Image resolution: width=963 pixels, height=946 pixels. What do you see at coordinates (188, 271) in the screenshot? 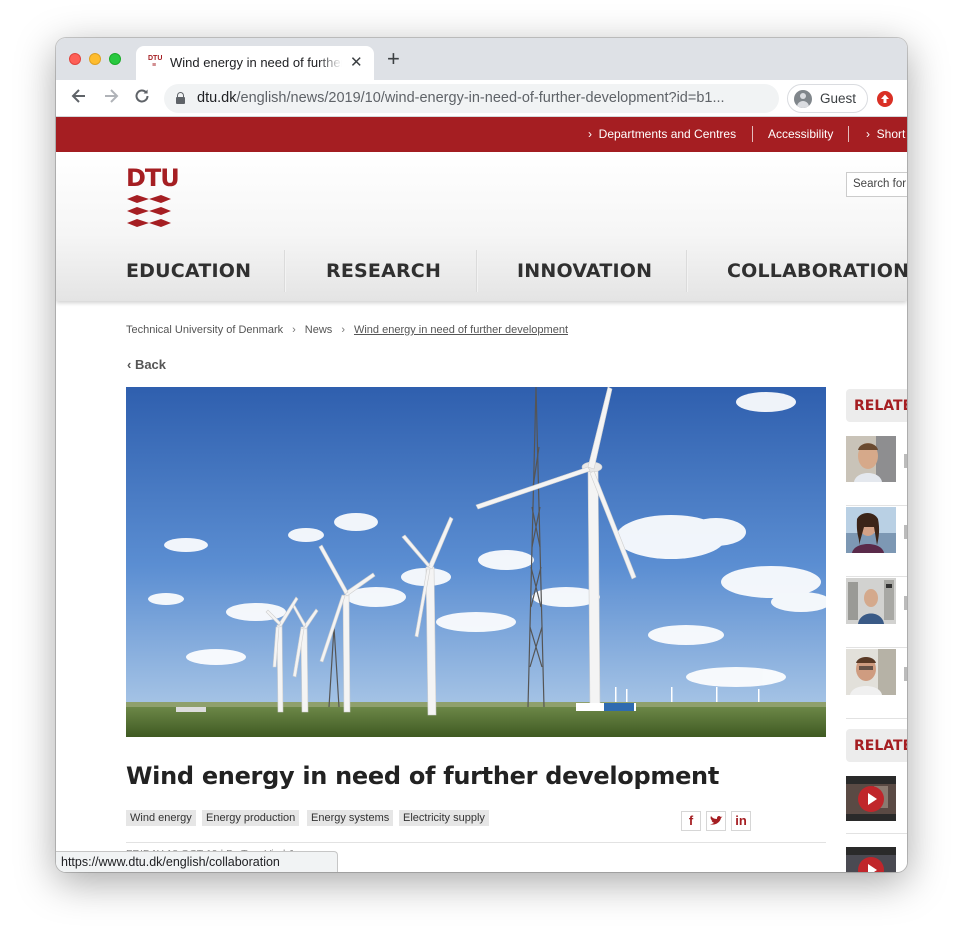
I see `nav-education: EDUCATION` at bounding box center [188, 271].